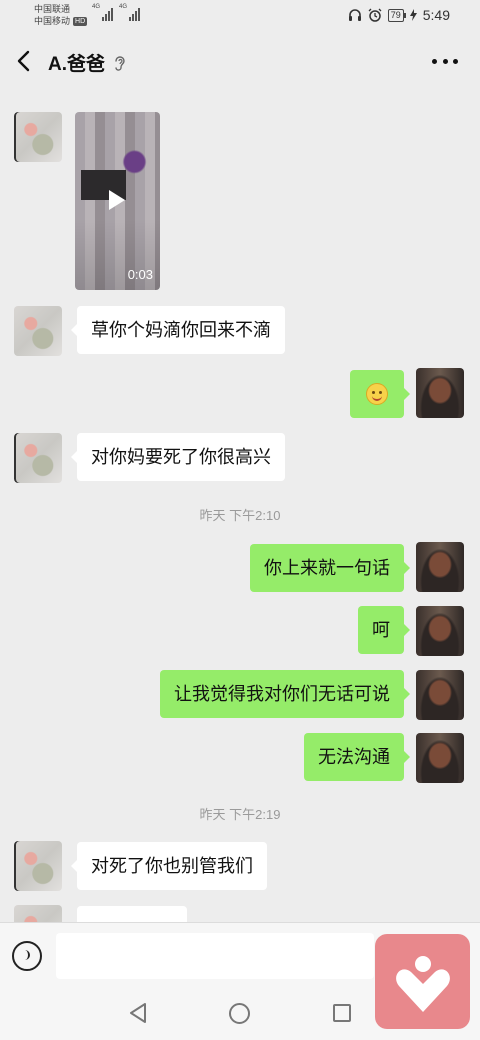  Describe the element at coordinates (96, 7) in the screenshot. I see `network-type-1: 4G` at that location.